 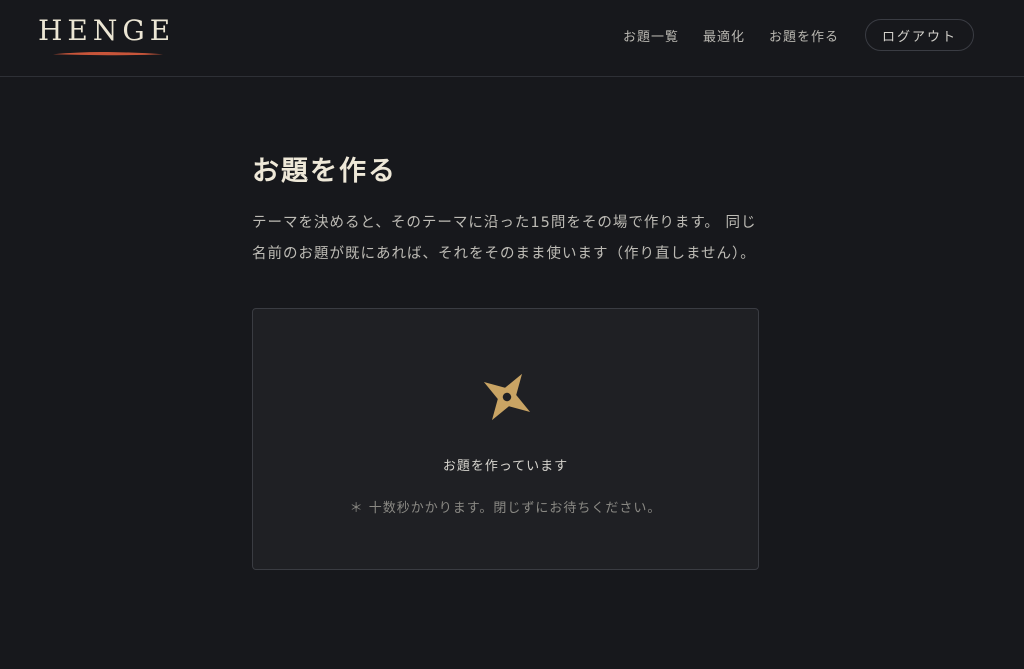 What do you see at coordinates (512, 38) in the screenshot?
I see `site-header: HENGE お題一覧 最適化 お題を作る ログアウト` at bounding box center [512, 38].